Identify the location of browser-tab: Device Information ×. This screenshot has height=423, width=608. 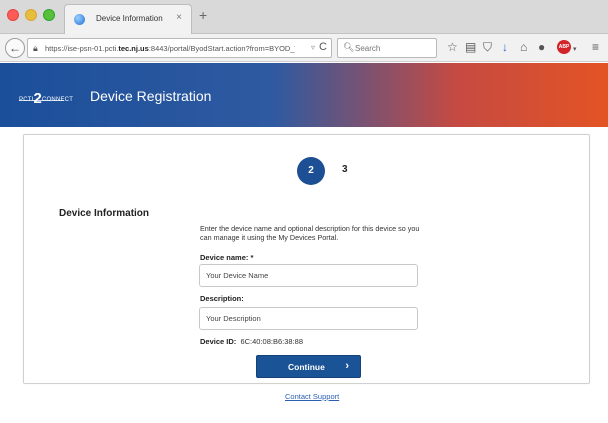
(128, 19).